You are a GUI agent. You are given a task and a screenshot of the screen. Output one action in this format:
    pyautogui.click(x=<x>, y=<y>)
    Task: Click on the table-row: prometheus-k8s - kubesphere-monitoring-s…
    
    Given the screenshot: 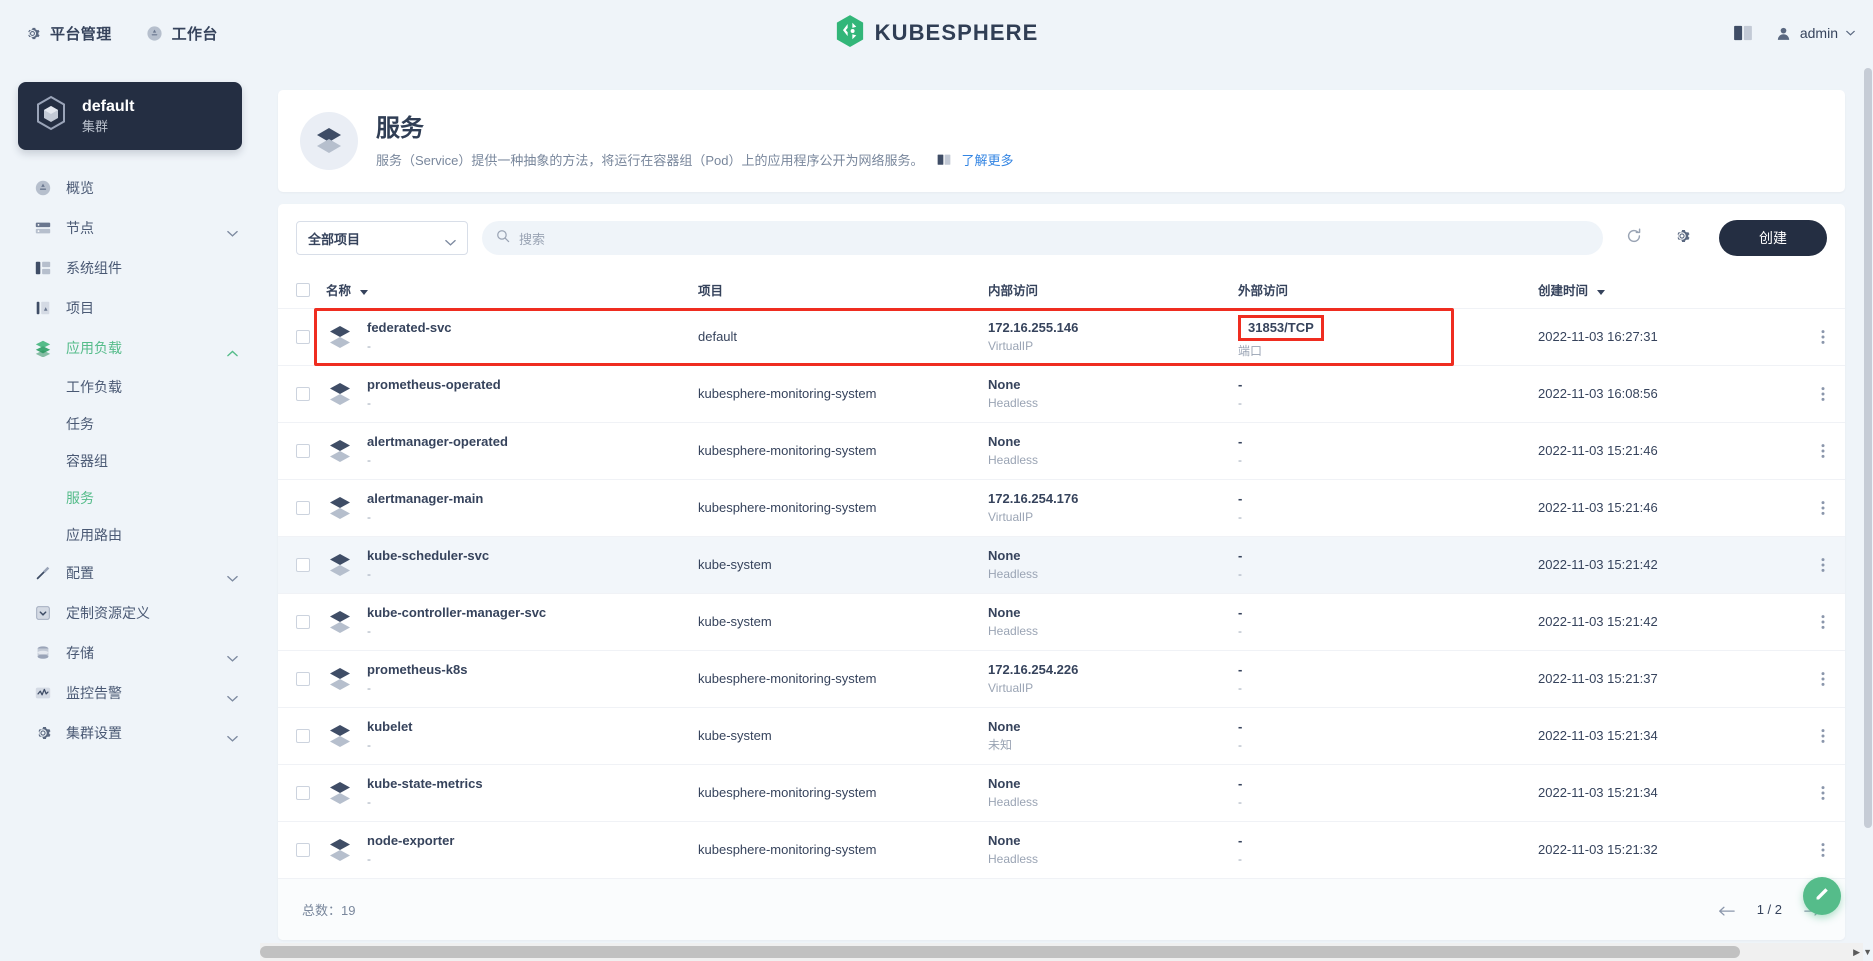 What is the action you would take?
    pyautogui.click(x=1061, y=678)
    